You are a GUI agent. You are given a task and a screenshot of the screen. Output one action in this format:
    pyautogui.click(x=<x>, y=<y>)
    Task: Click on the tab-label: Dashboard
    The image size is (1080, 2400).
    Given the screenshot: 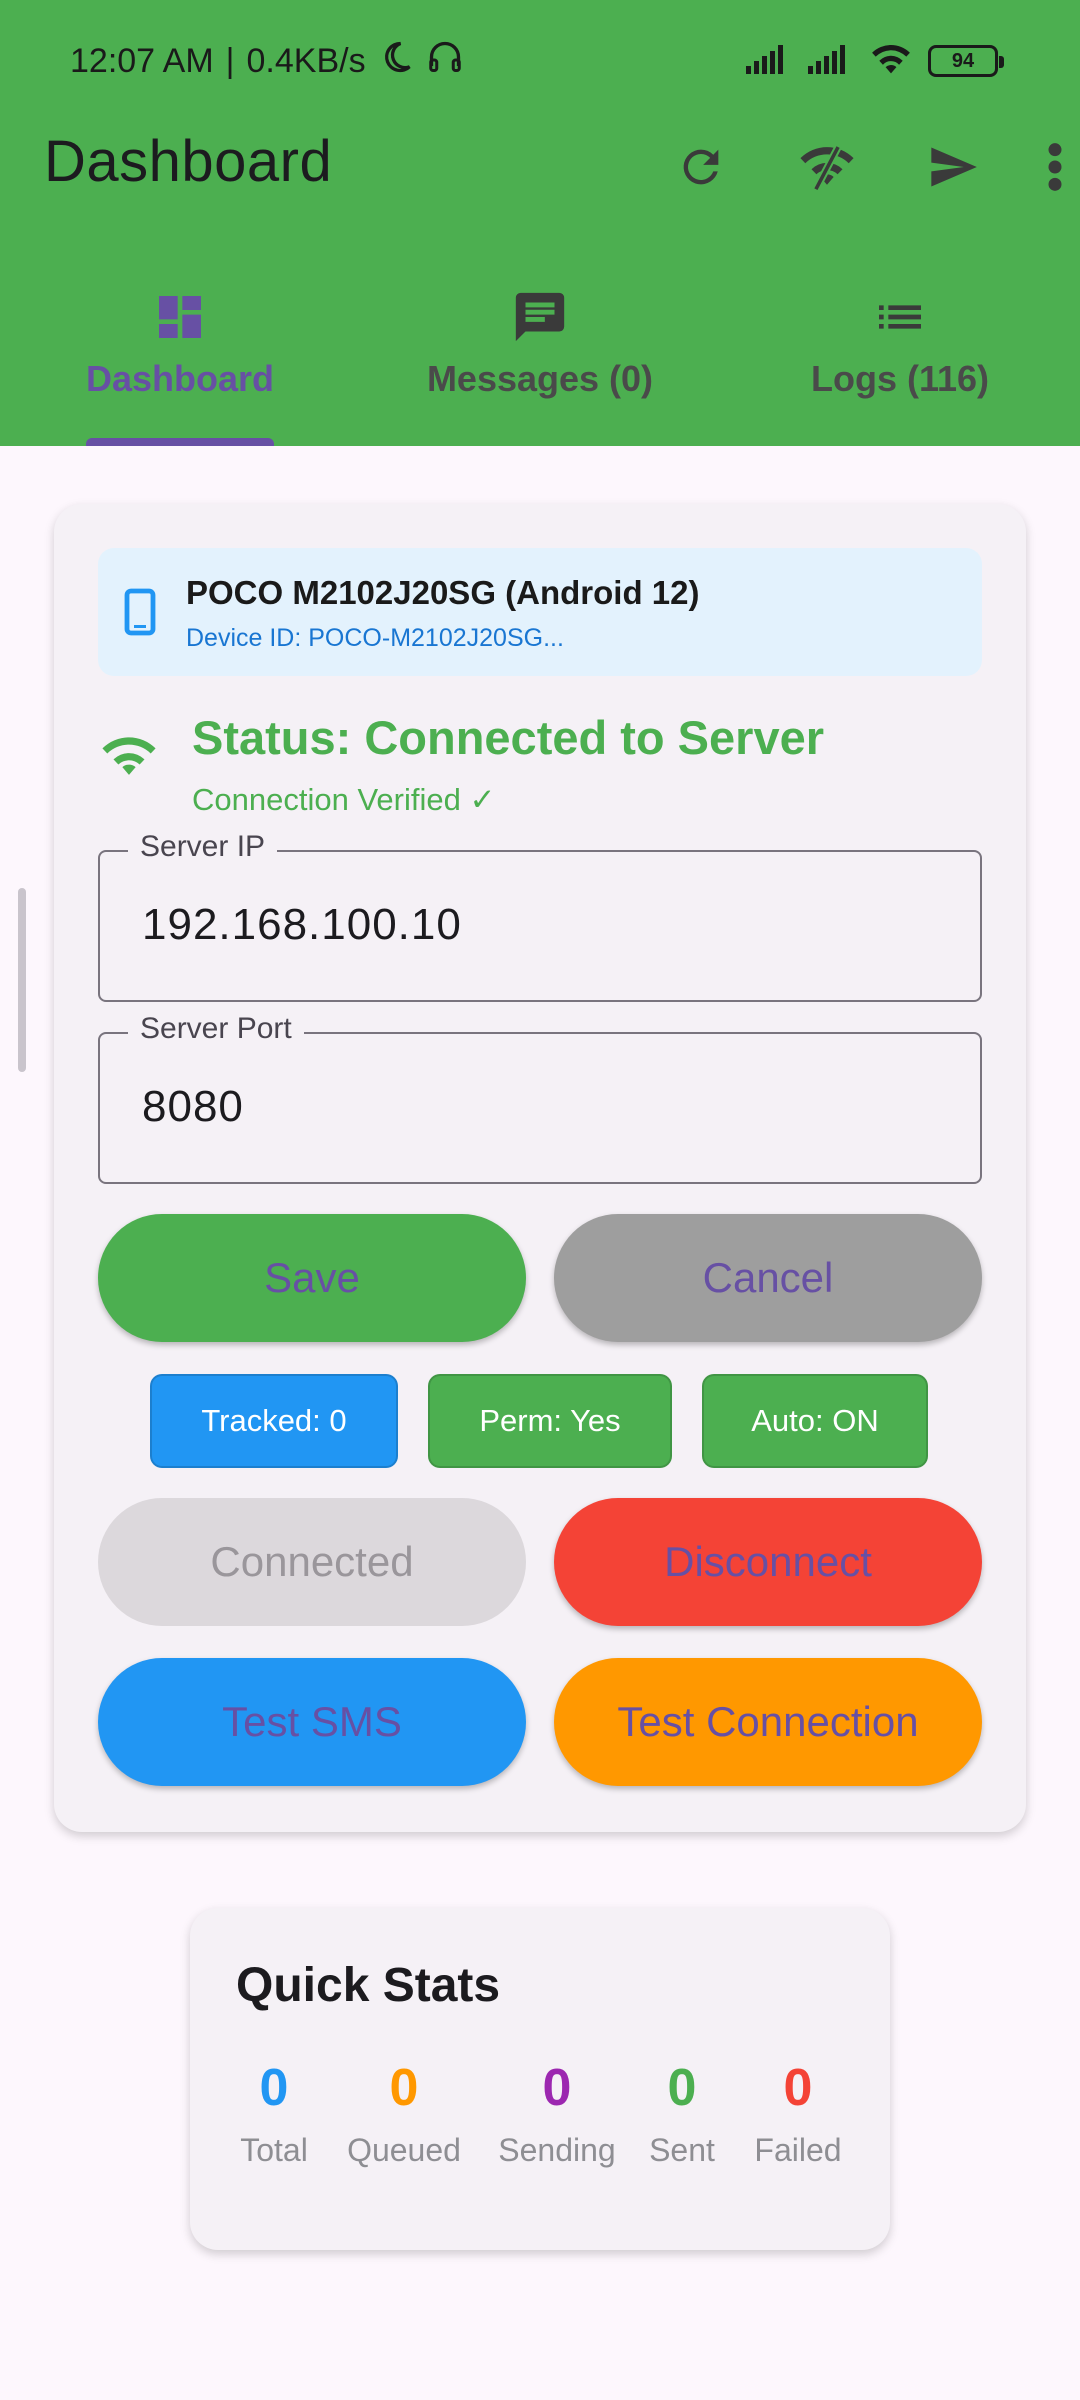 What is the action you would take?
    pyautogui.click(x=180, y=378)
    